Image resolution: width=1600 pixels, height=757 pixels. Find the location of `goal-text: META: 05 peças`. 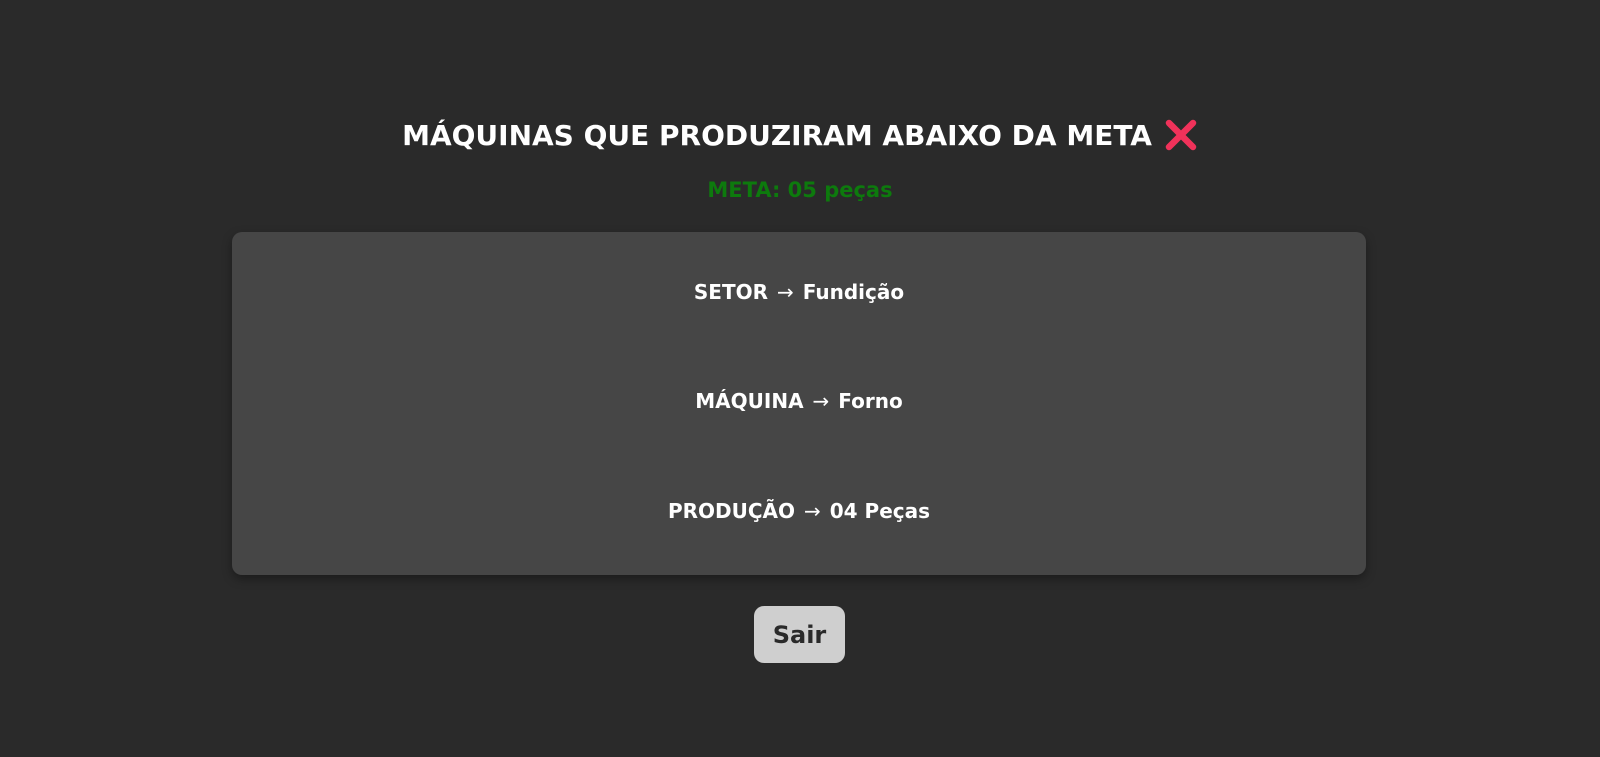

goal-text: META: 05 peças is located at coordinates (800, 190).